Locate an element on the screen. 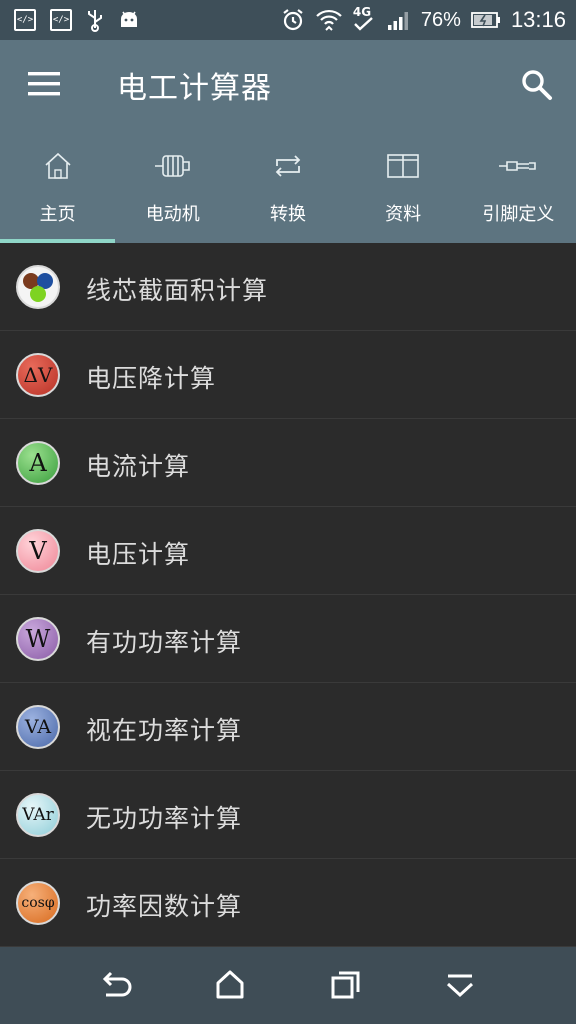 This screenshot has height=1024, width=576. status-bar: </> </> 4G 76% 13:16 is located at coordinates (288, 20).